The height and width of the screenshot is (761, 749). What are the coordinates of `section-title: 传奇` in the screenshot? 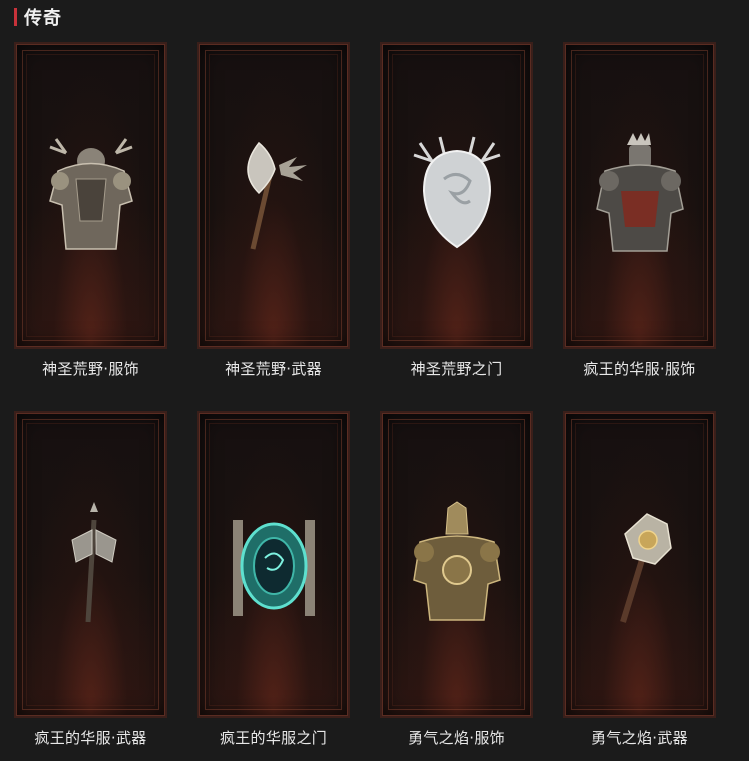 It's located at (43, 18).